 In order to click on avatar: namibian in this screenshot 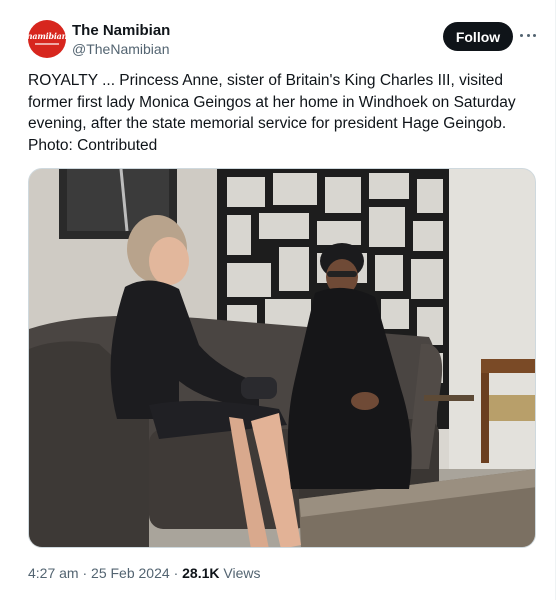, I will do `click(47, 39)`.